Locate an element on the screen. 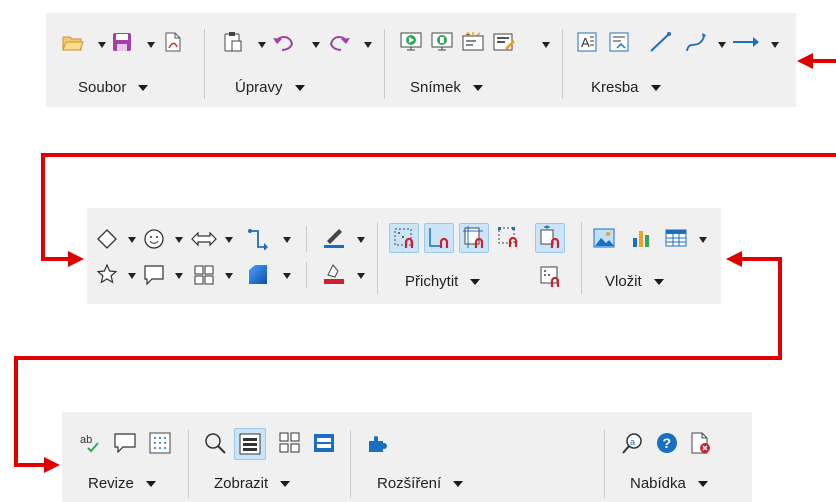 This screenshot has height=502, width=836. text-box-icon: A is located at coordinates (587, 42).